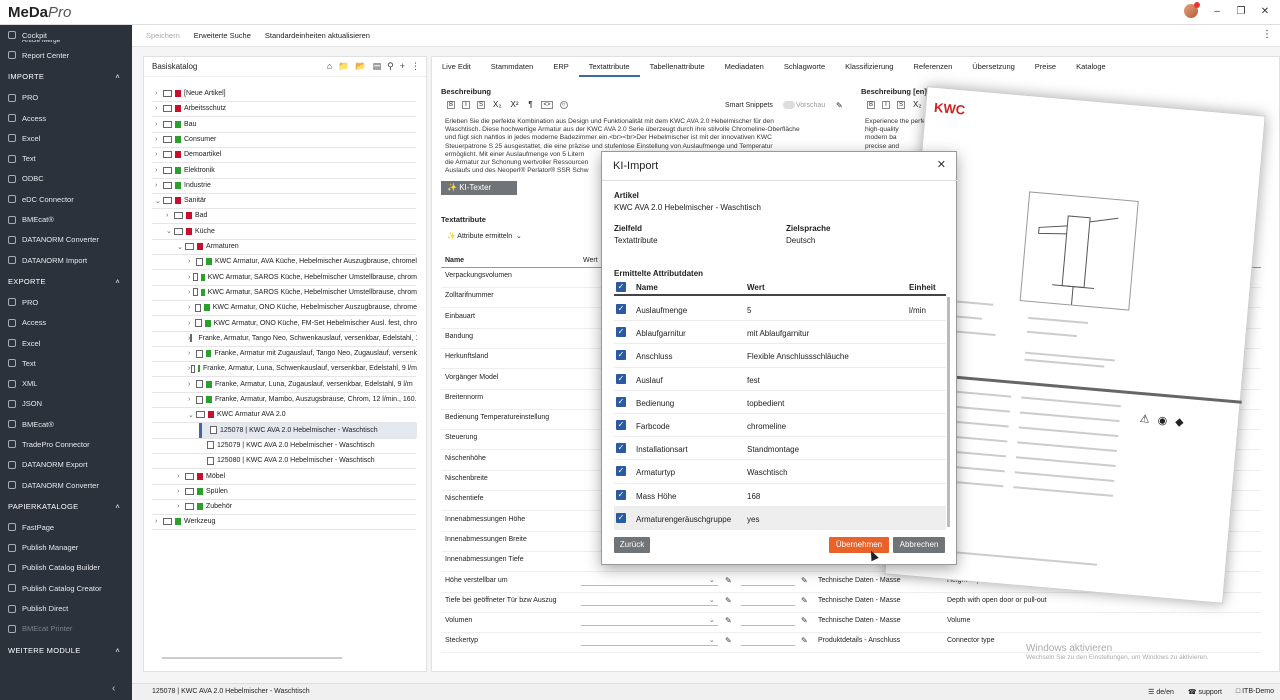 Image resolution: width=1280 pixels, height=700 pixels. Describe the element at coordinates (66, 383) in the screenshot. I see `sidebar-item-xml: XML` at that location.